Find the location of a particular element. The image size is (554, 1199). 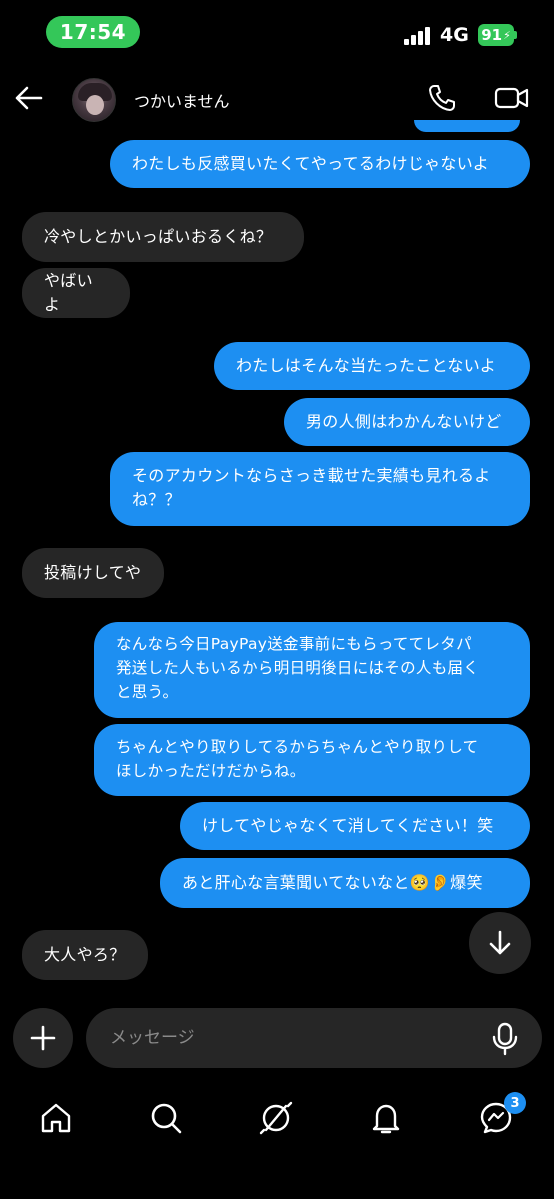

message-input is located at coordinates (314, 1038).